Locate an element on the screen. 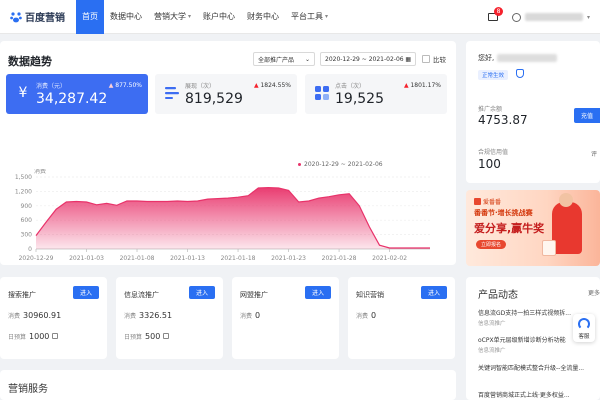 The height and width of the screenshot is (400, 600). promo-banner: 爱番番 番番节·增长挑战赛 爱分享,赢牛奖 立即报名 is located at coordinates (533, 228).